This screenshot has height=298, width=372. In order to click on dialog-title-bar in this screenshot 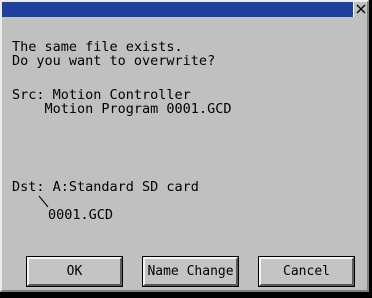, I will do `click(184, 9)`.